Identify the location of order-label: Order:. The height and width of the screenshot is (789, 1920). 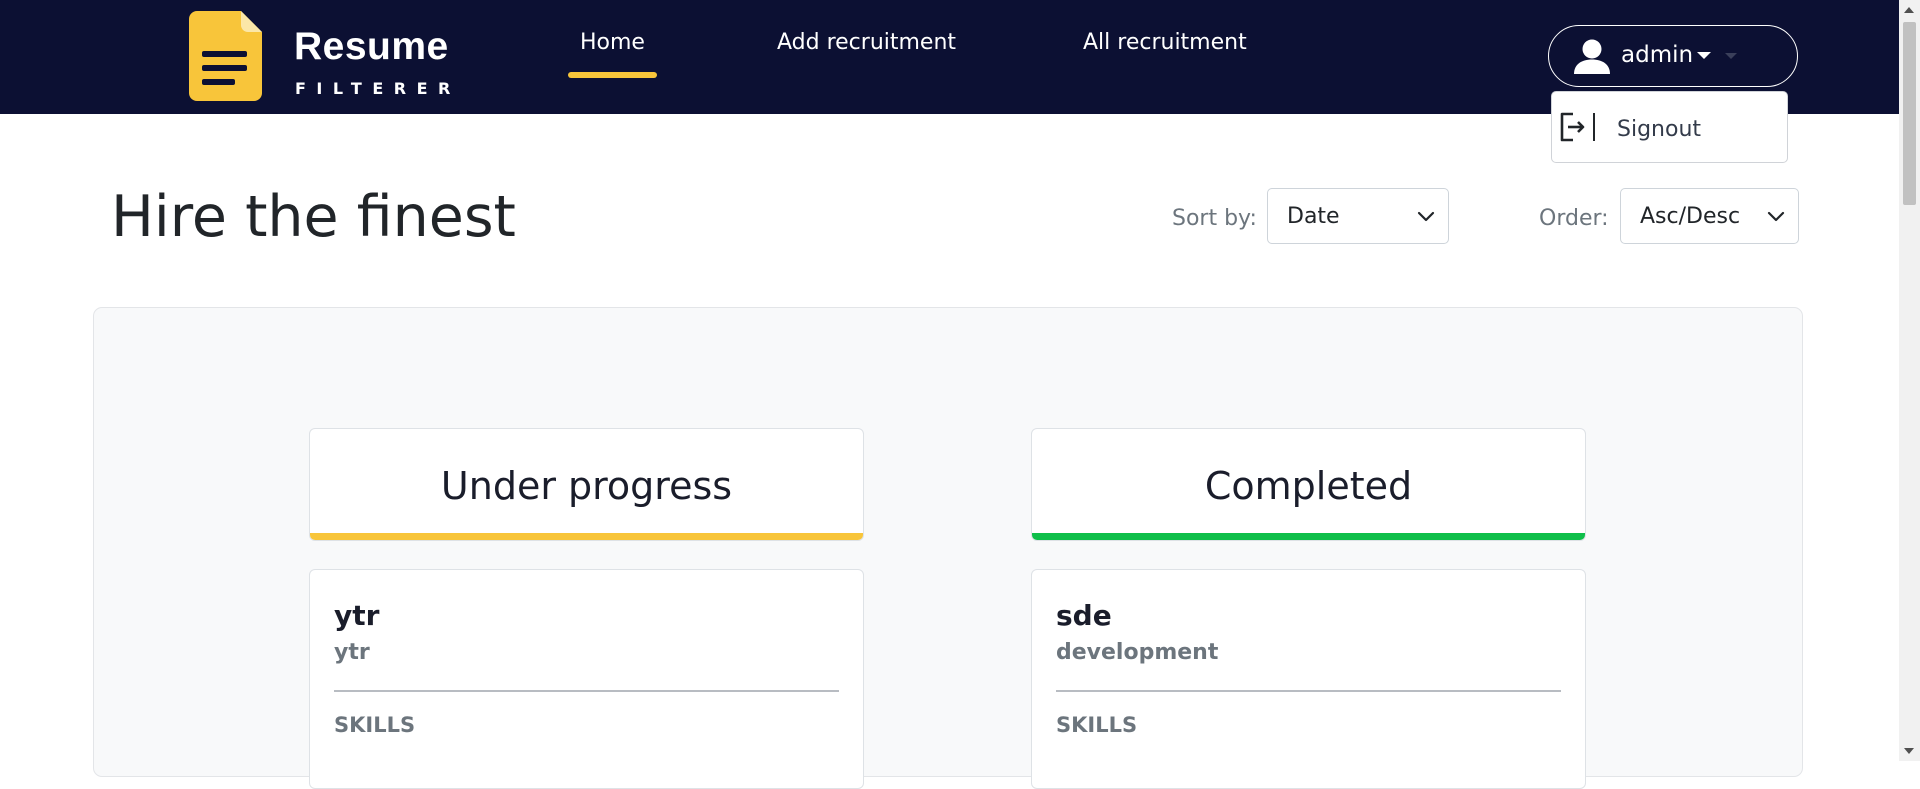
(1574, 218).